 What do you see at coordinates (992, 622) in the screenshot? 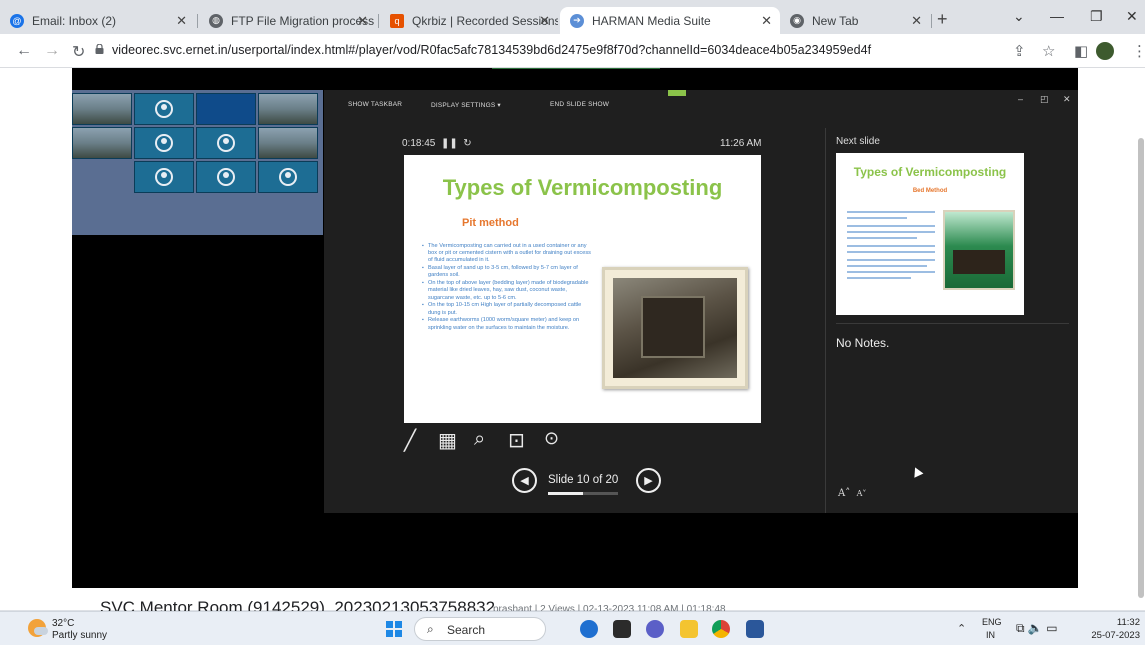
I see `language-indicator: ENG` at bounding box center [992, 622].